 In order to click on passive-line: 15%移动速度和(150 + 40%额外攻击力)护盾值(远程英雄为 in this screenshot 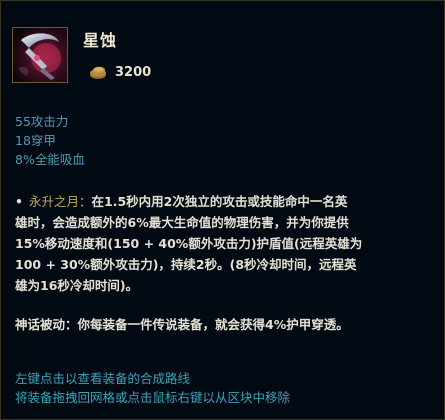, I will do `click(189, 243)`.